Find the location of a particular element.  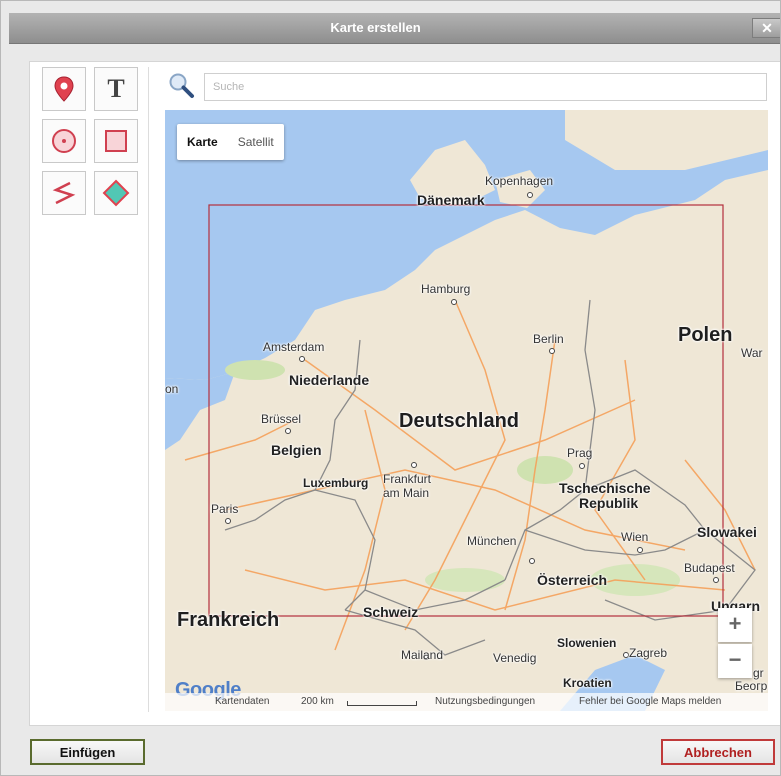

city-label: Berlin is located at coordinates (548, 339).